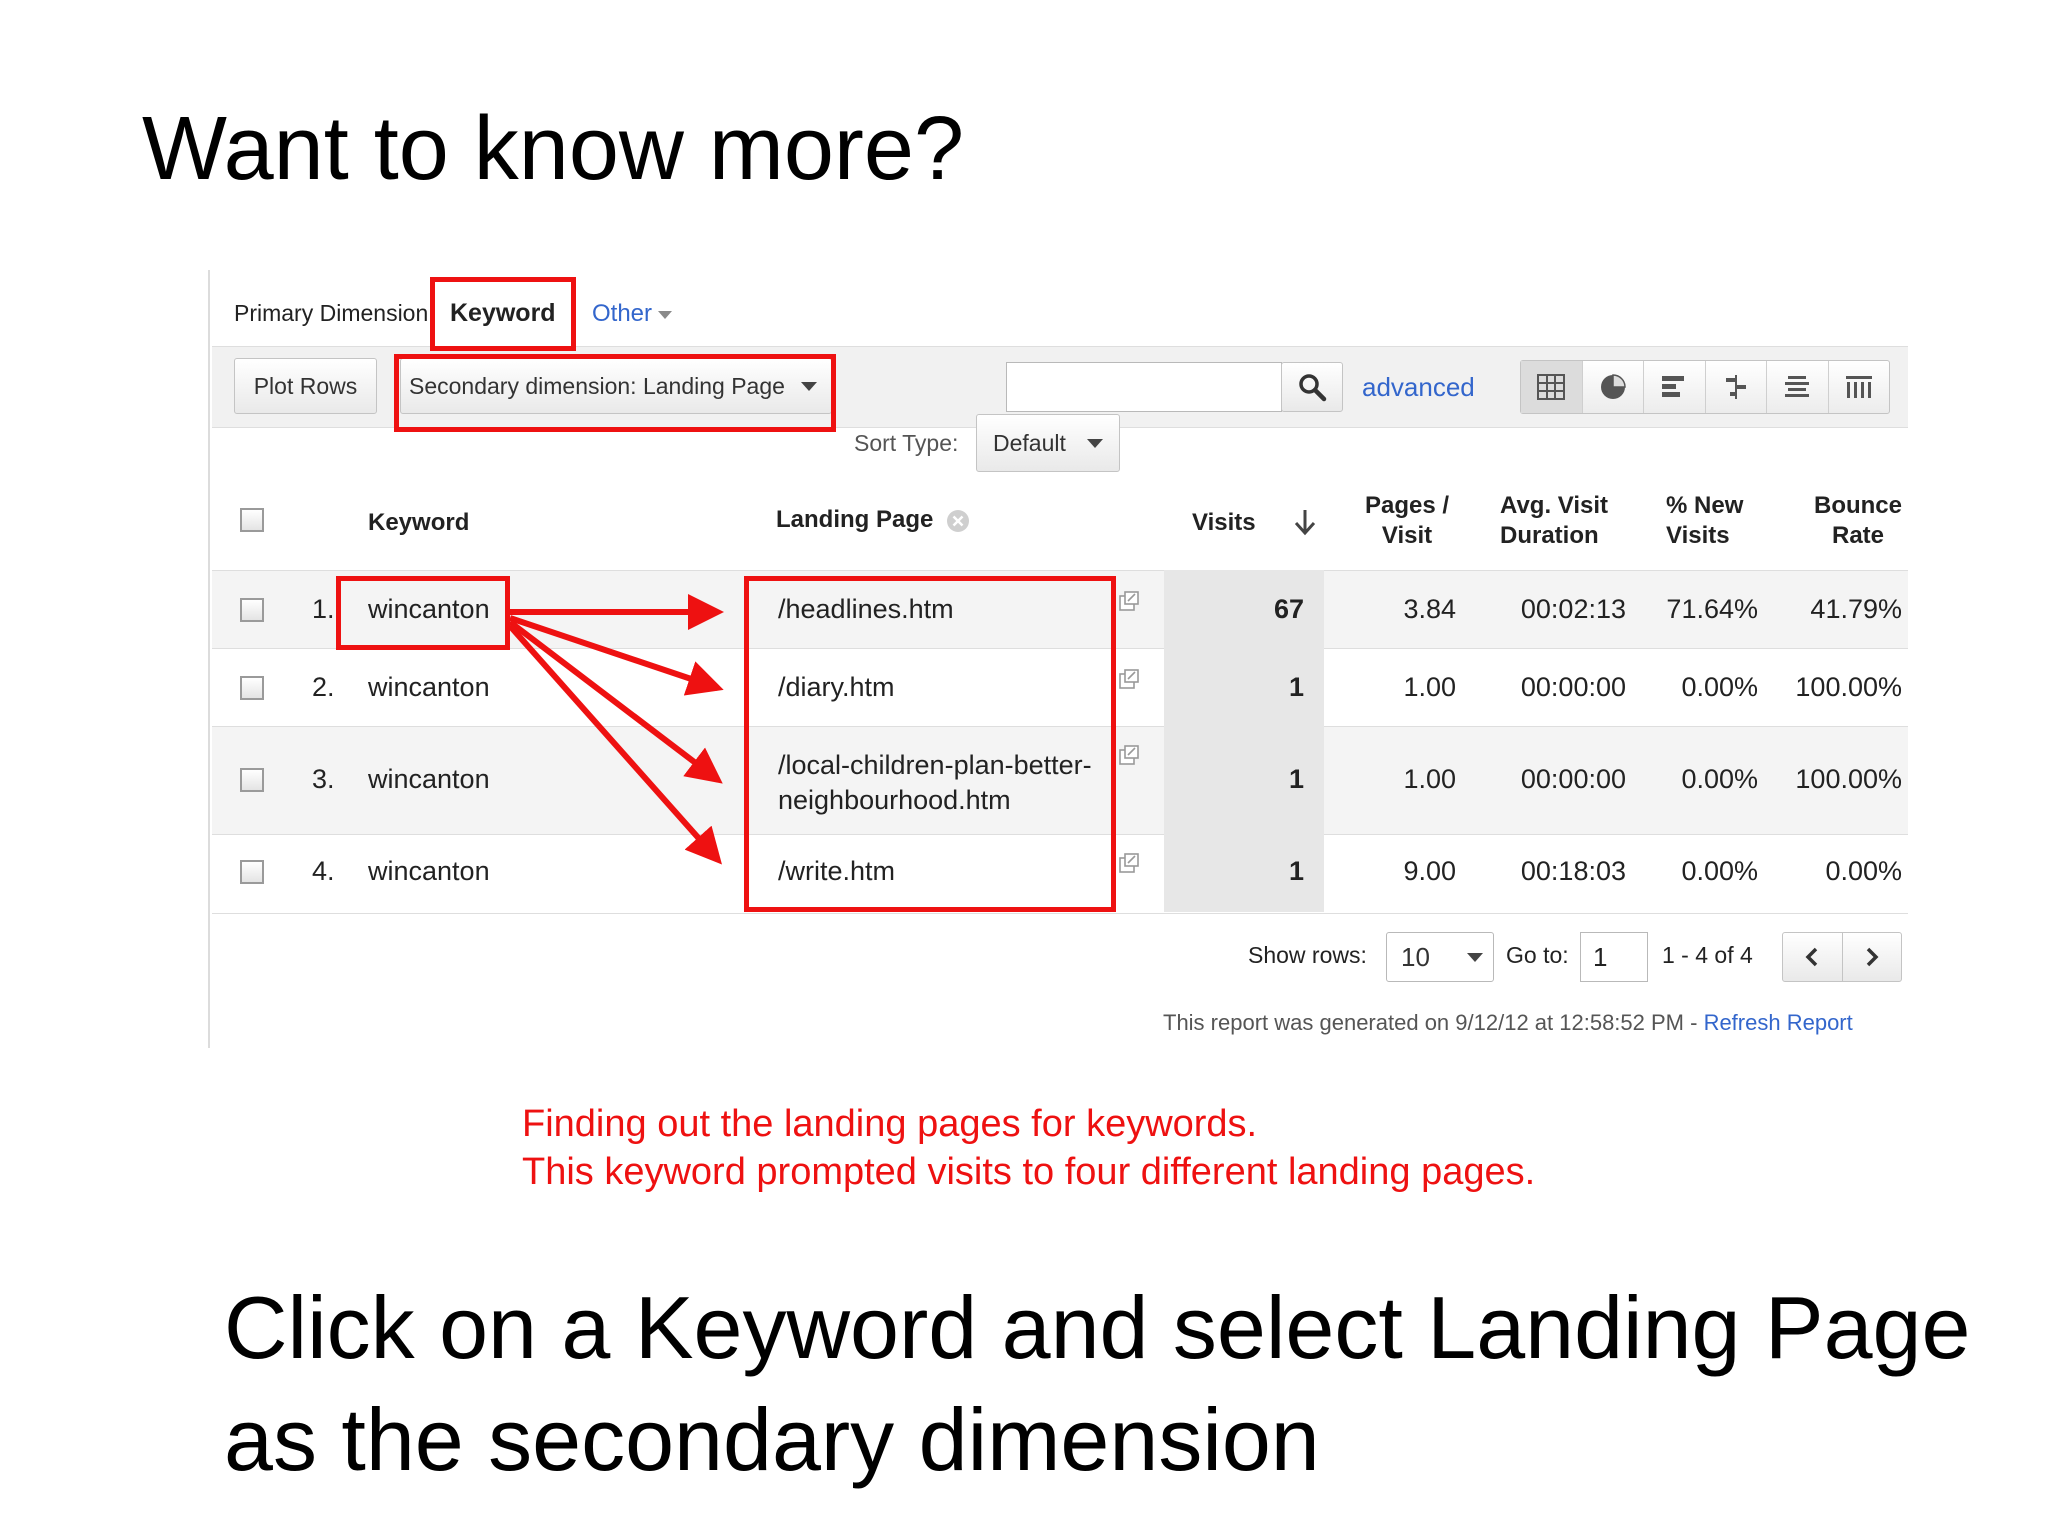 The height and width of the screenshot is (1536, 2048). What do you see at coordinates (616, 655) in the screenshot?
I see `arrow-to-diary` at bounding box center [616, 655].